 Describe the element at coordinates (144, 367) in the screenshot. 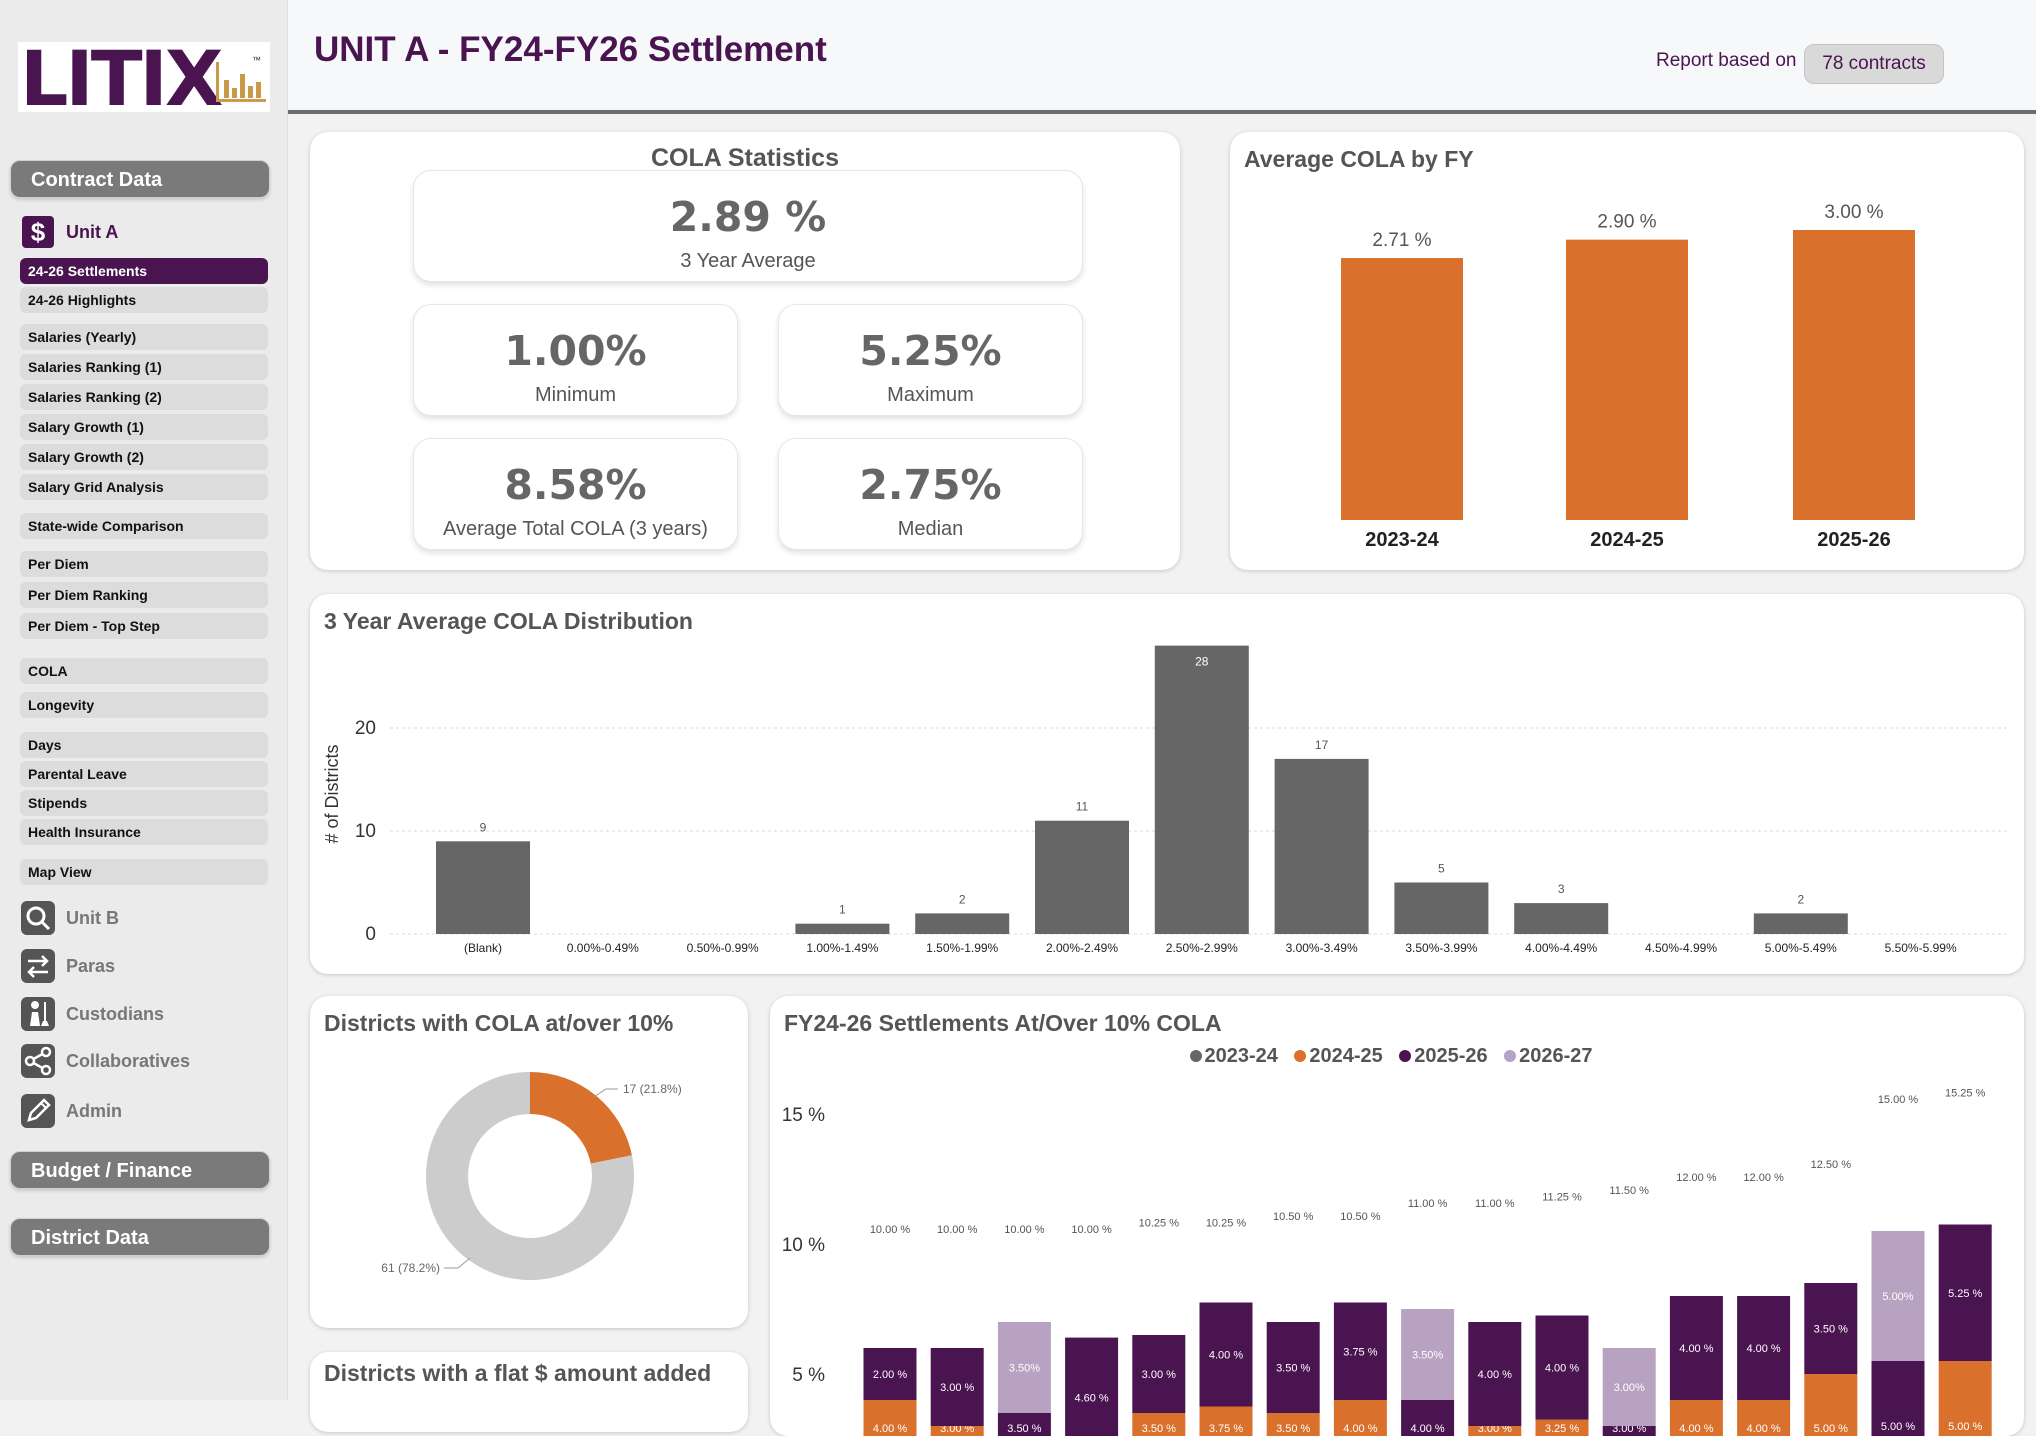

I see `nav-salaries-ranking-1: Salaries Ranking (1)` at that location.